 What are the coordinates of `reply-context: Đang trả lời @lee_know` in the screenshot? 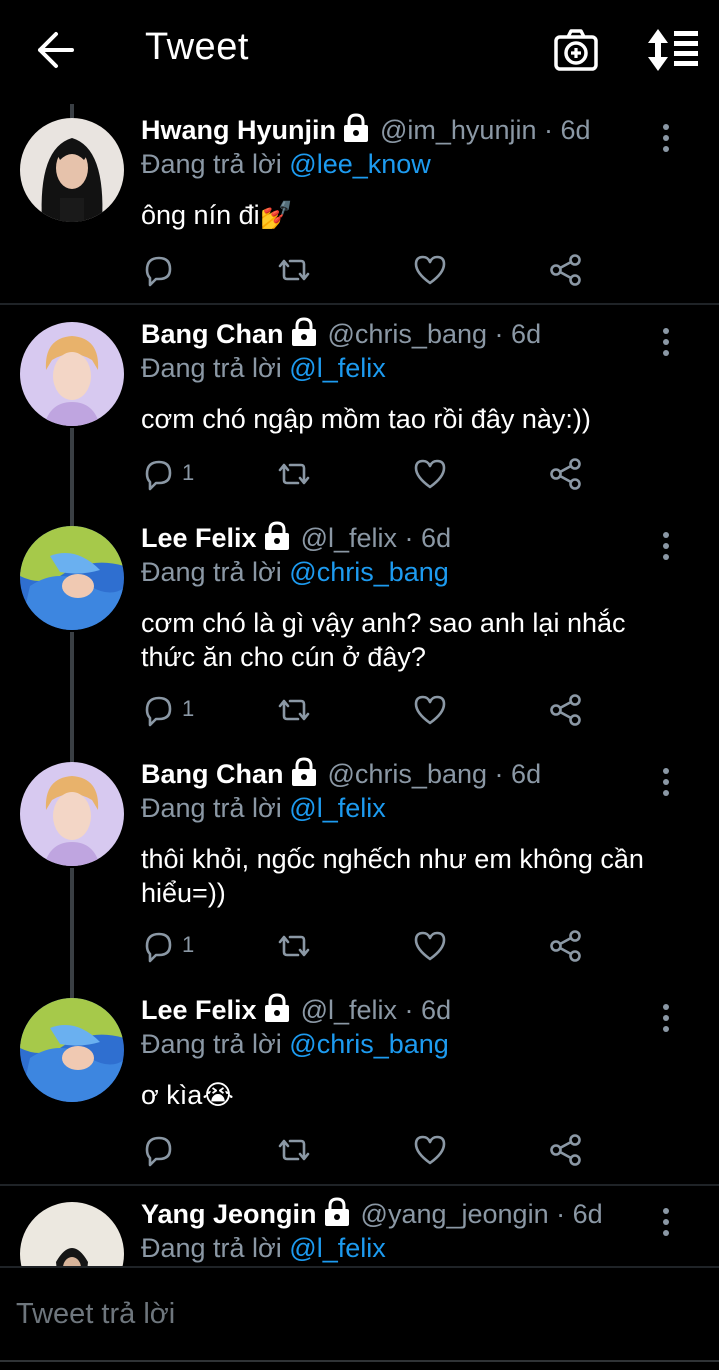 It's located at (286, 164).